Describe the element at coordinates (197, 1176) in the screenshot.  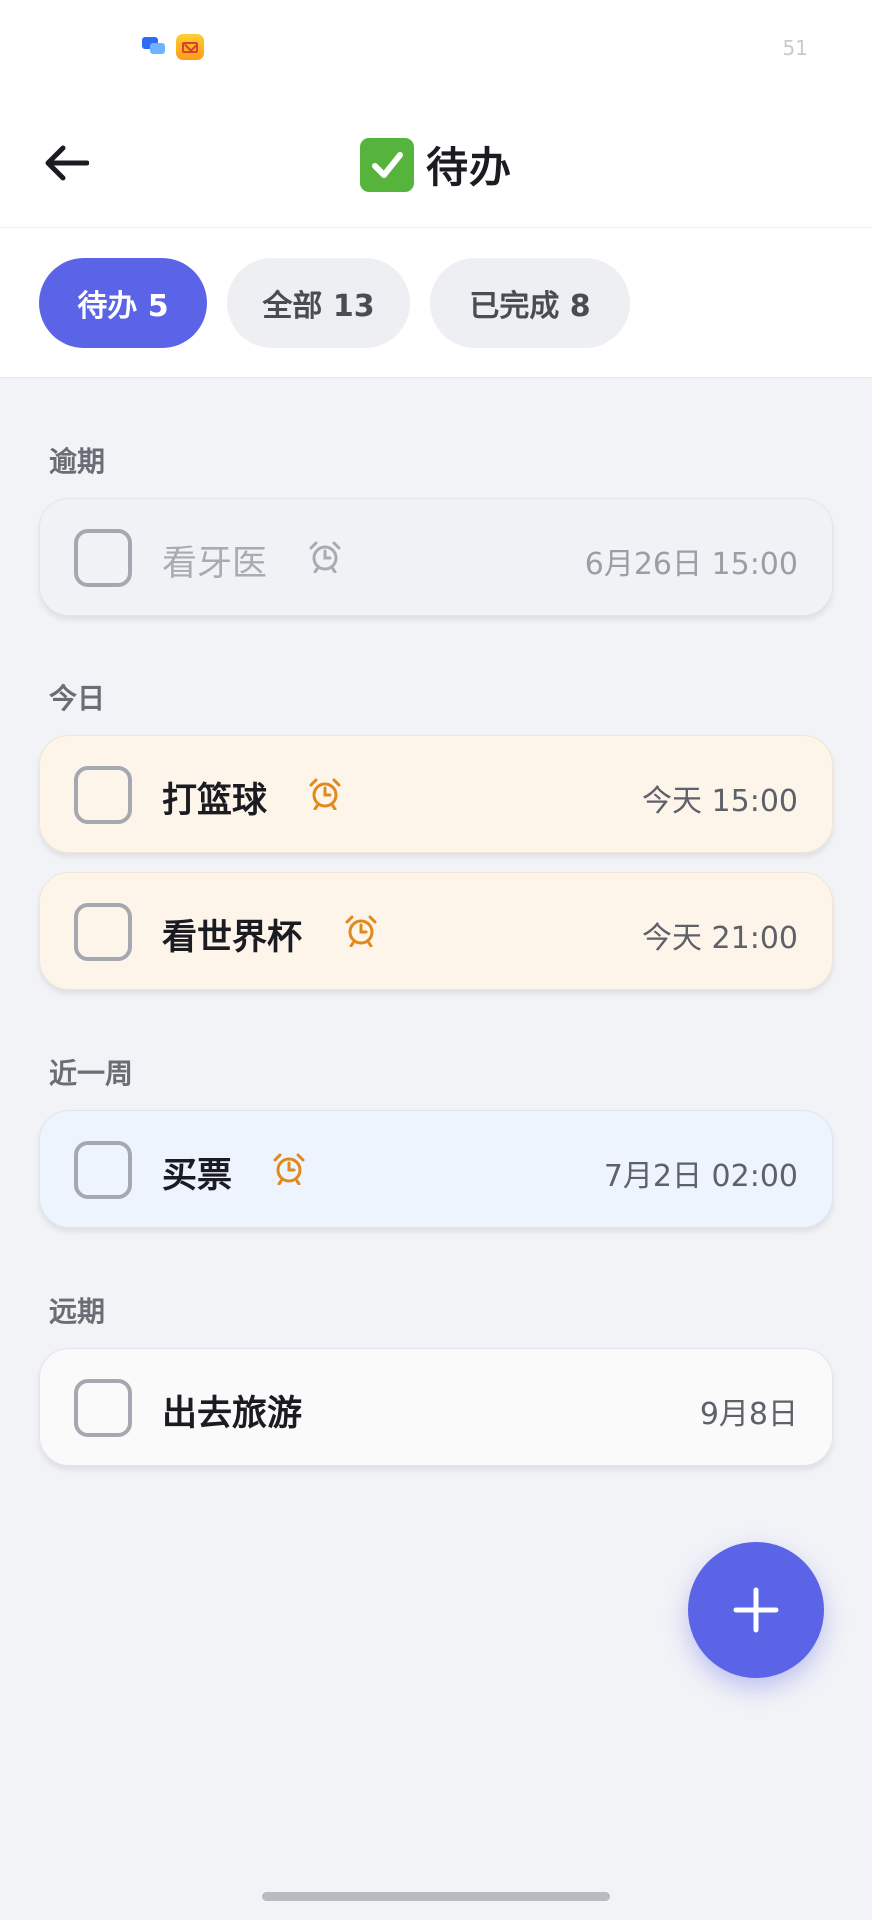
I see `task-title: 买票` at that location.